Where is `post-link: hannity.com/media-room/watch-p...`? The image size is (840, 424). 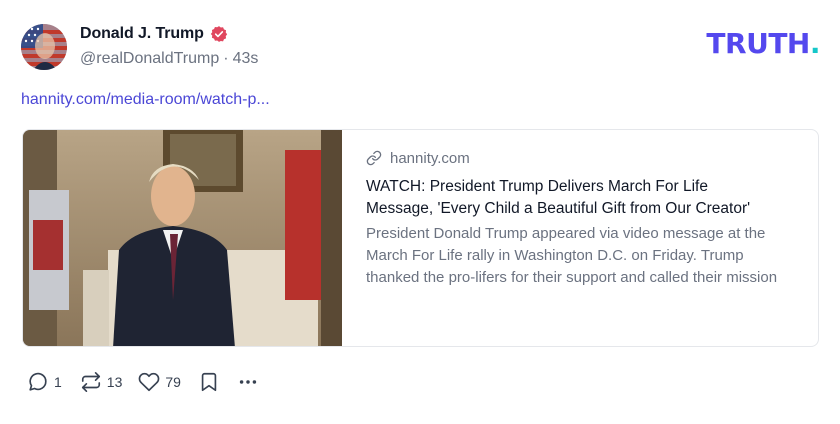
post-link: hannity.com/media-room/watch-p... is located at coordinates (145, 100).